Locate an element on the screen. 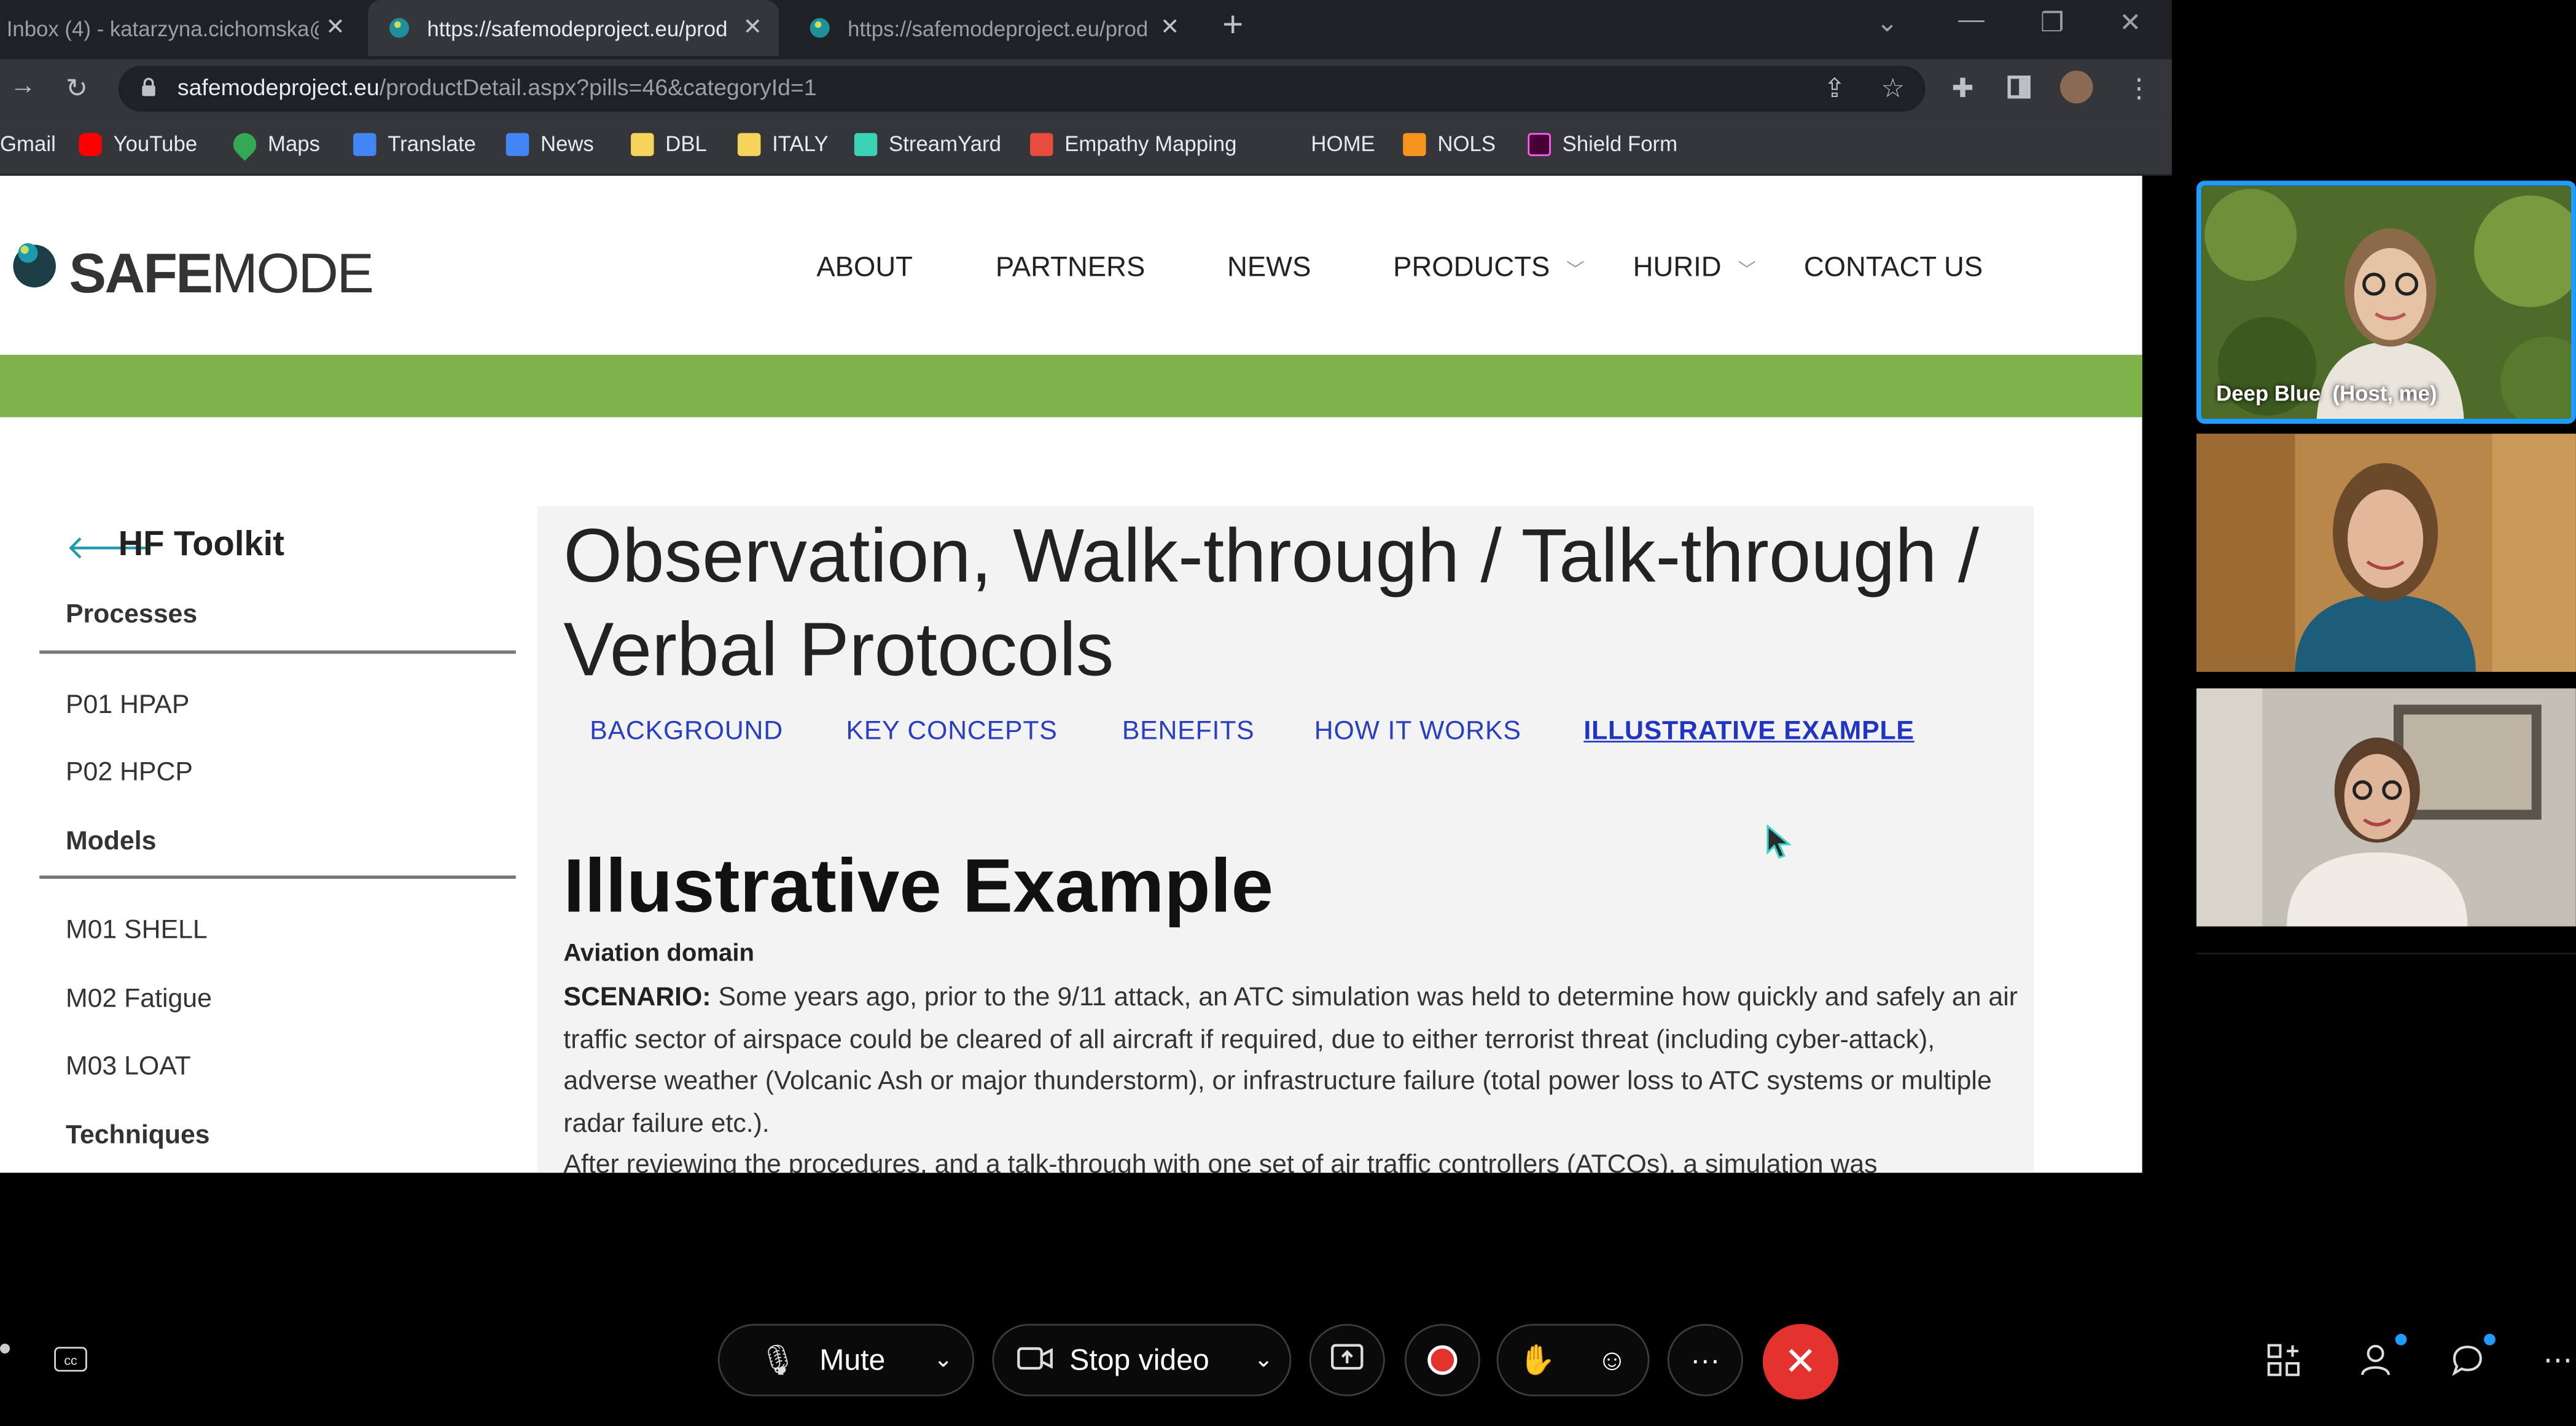 The height and width of the screenshot is (1426, 2576). more-icon: ⋯ is located at coordinates (2557, 1361).